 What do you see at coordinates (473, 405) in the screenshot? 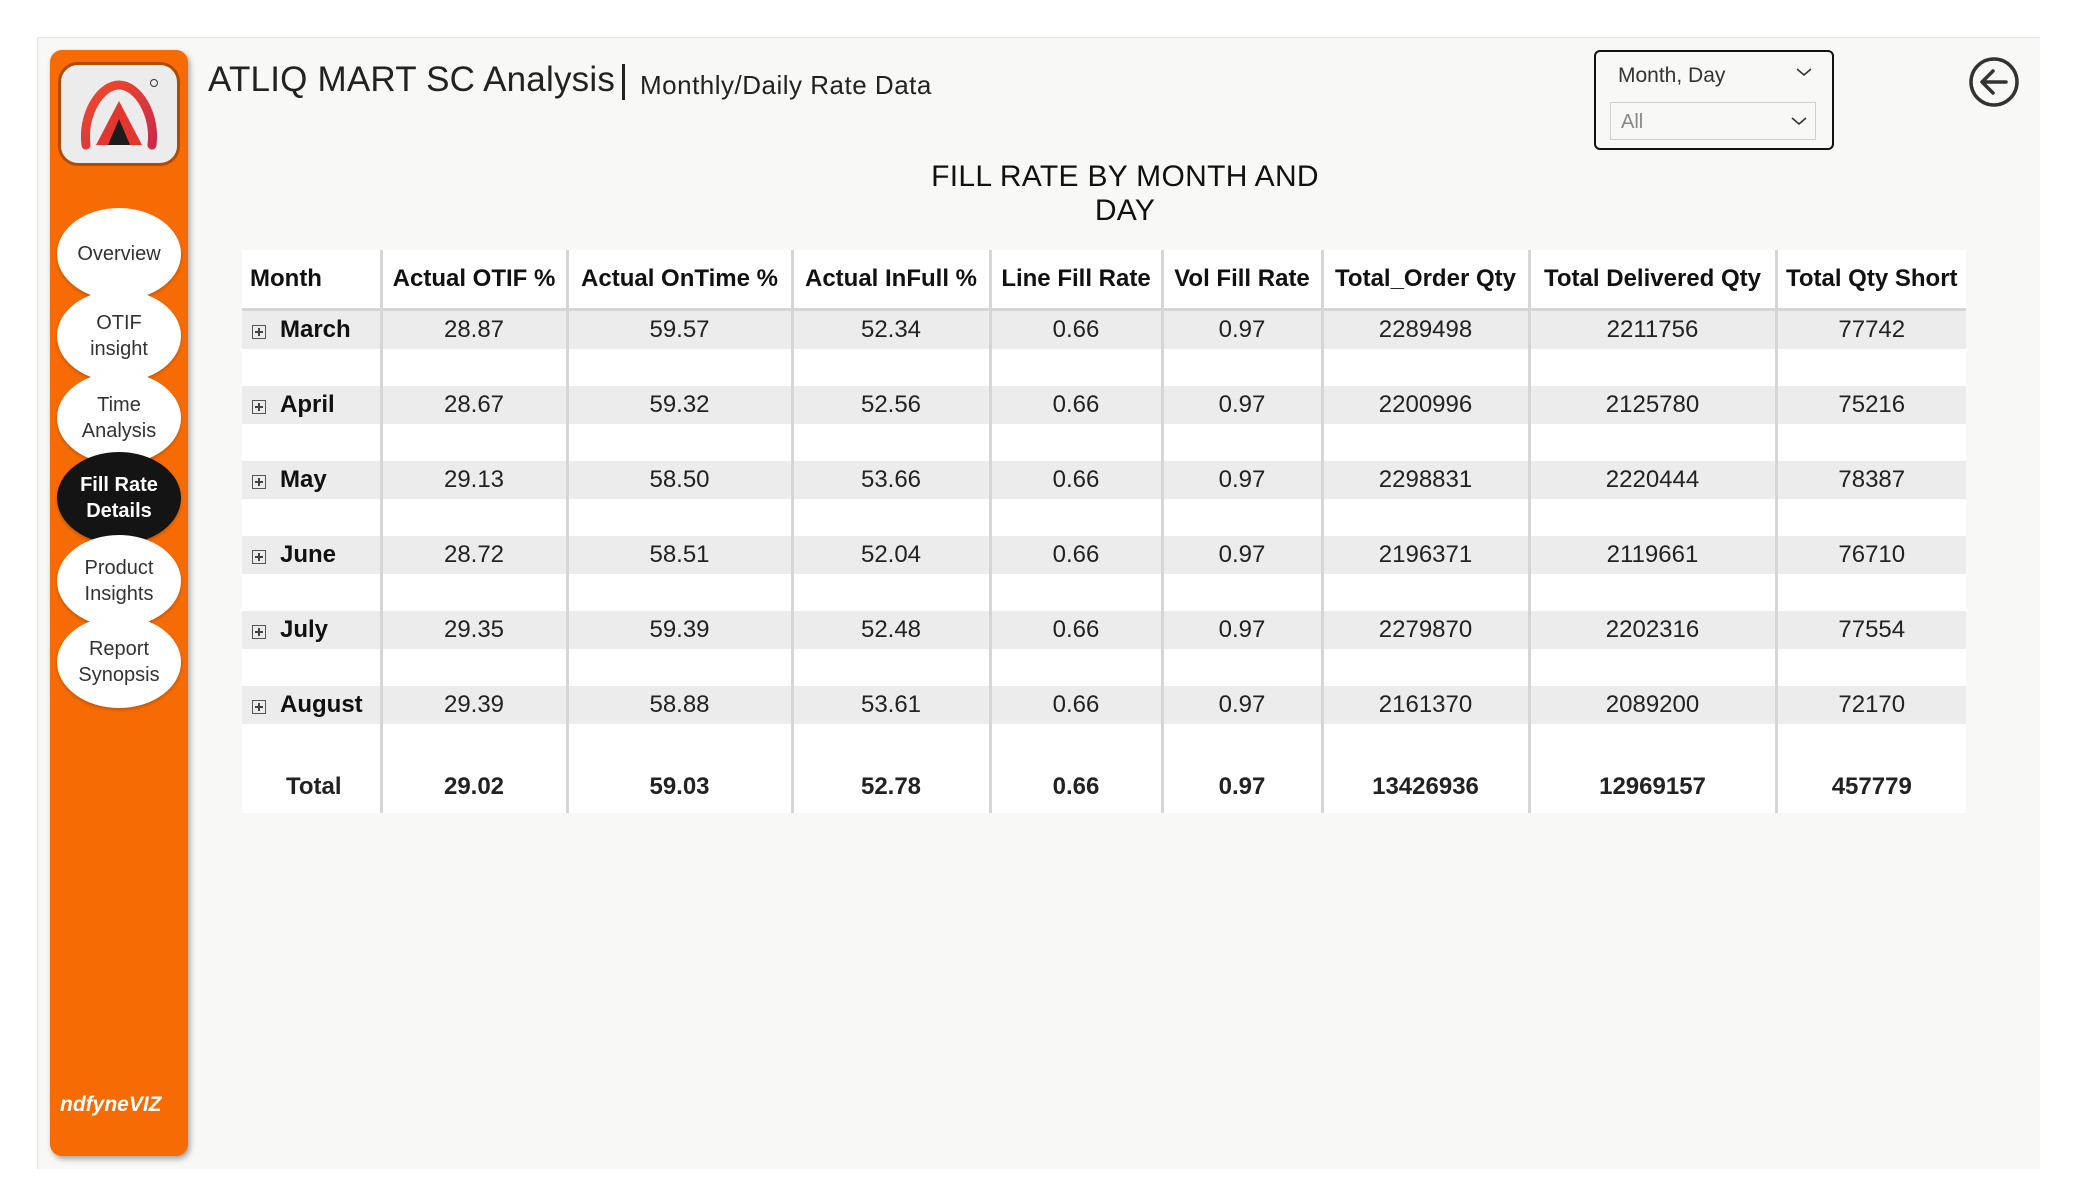
I see `table-cell: 28.67` at bounding box center [473, 405].